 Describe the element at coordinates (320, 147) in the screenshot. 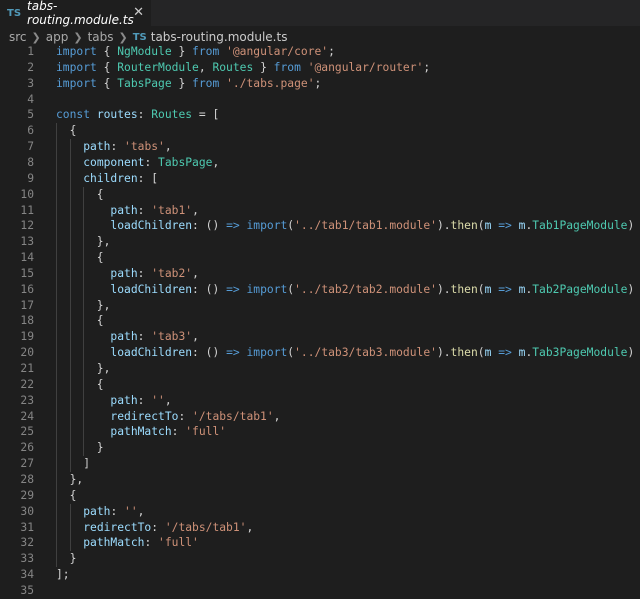

I see `code-line: 7 path: 'tabs',` at that location.